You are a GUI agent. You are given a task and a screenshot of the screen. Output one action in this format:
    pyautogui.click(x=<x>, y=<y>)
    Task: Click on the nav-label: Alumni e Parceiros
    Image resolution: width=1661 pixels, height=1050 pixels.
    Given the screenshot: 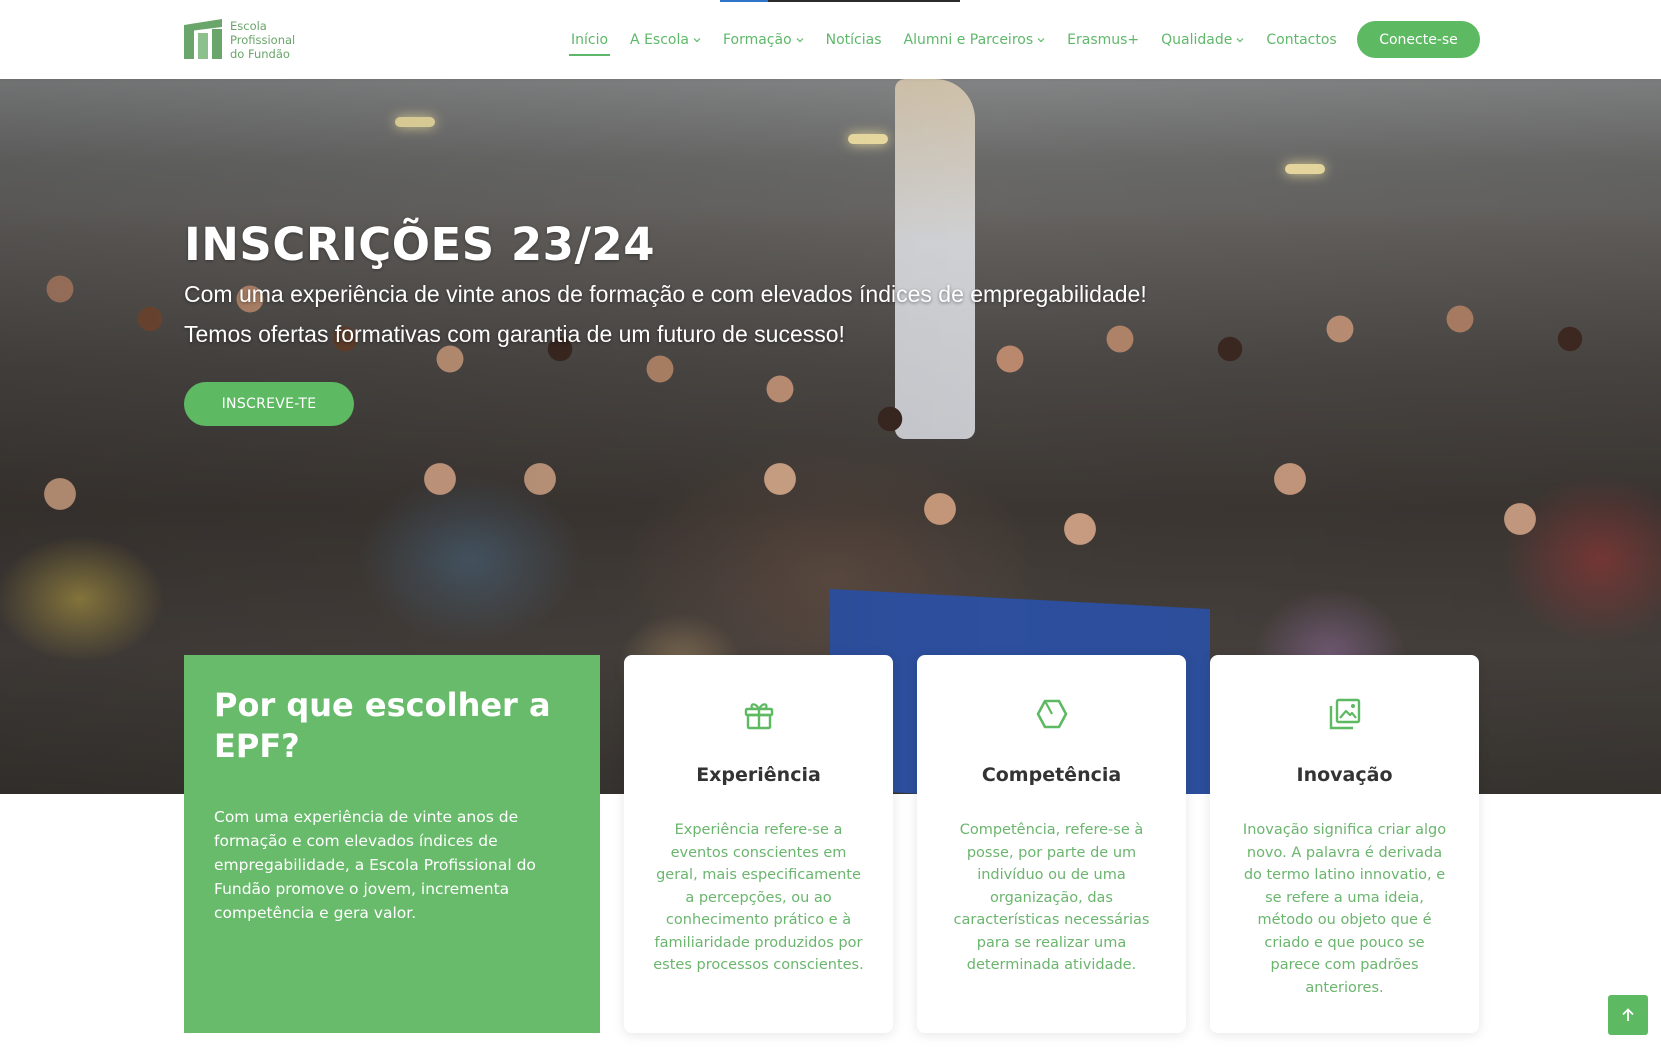 What is the action you would take?
    pyautogui.click(x=968, y=39)
    